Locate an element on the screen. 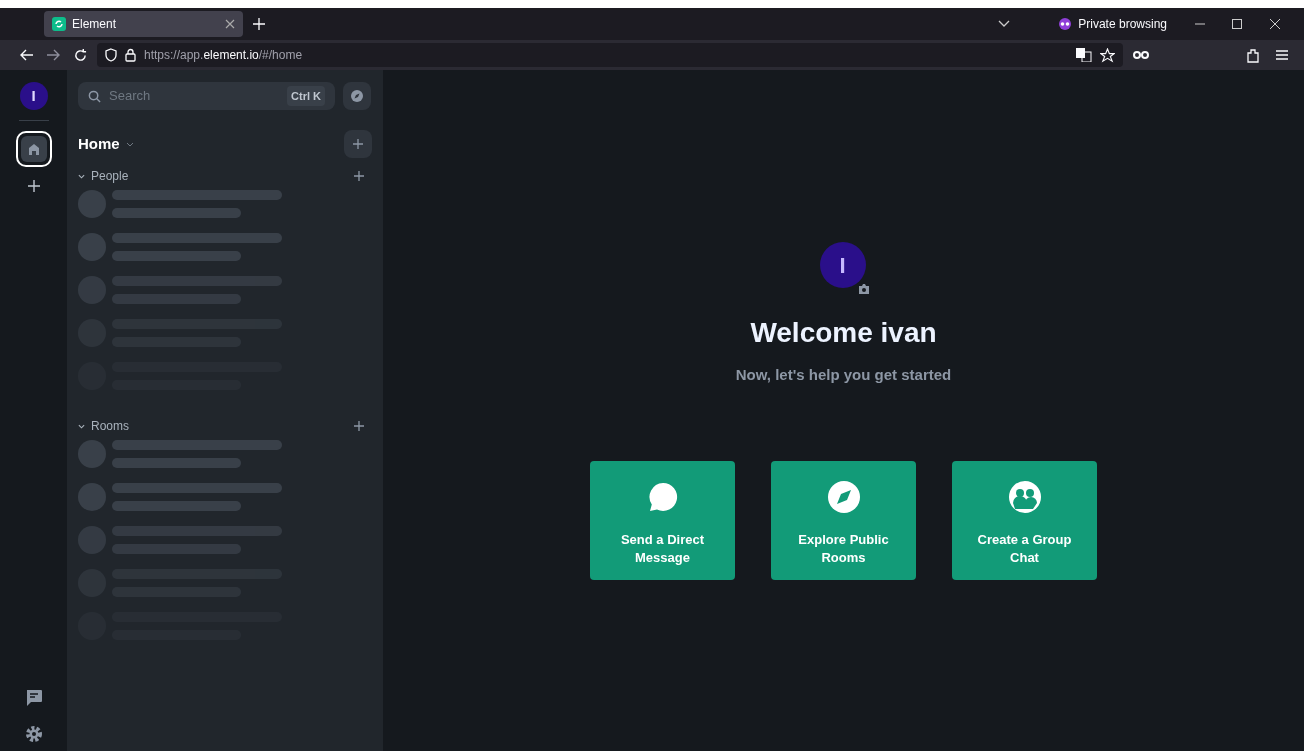 The image size is (1304, 751). explore-button is located at coordinates (357, 96).